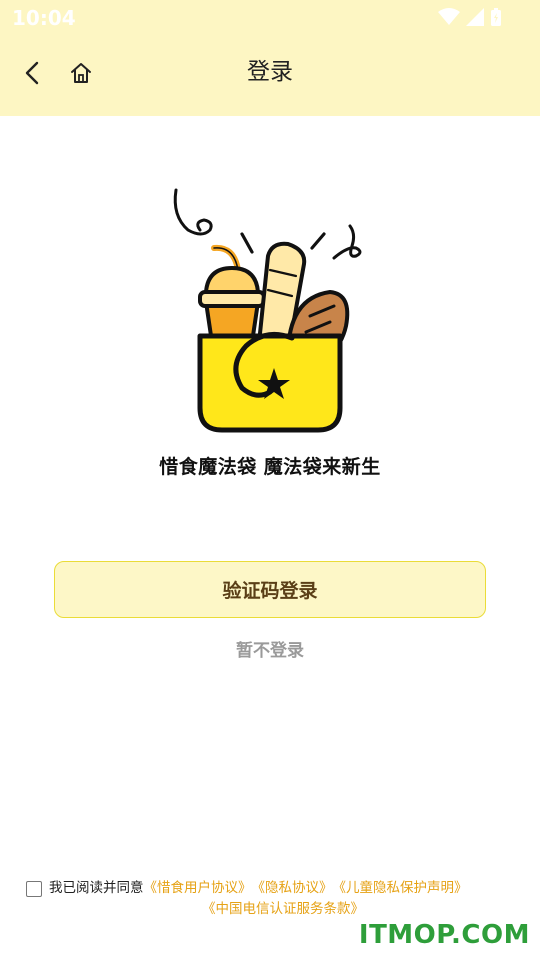 The height and width of the screenshot is (960, 540). Describe the element at coordinates (270, 648) in the screenshot. I see `skip-login-link: 暂不登录` at that location.